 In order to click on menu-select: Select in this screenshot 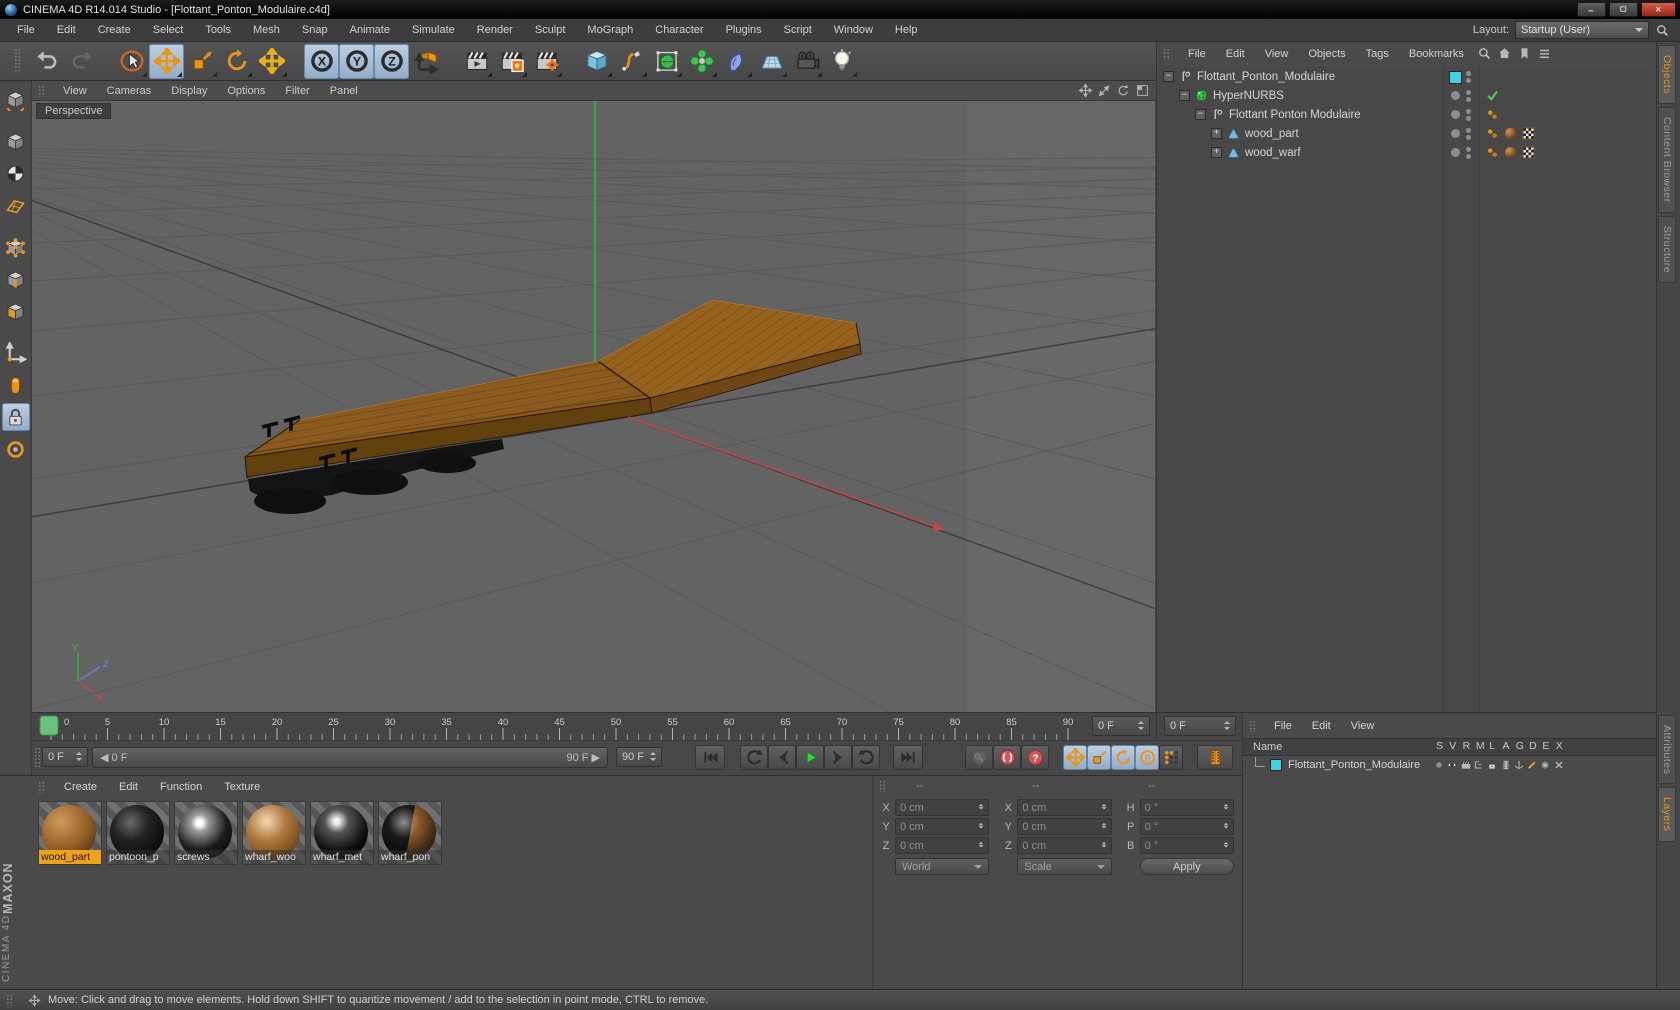, I will do `click(168, 30)`.